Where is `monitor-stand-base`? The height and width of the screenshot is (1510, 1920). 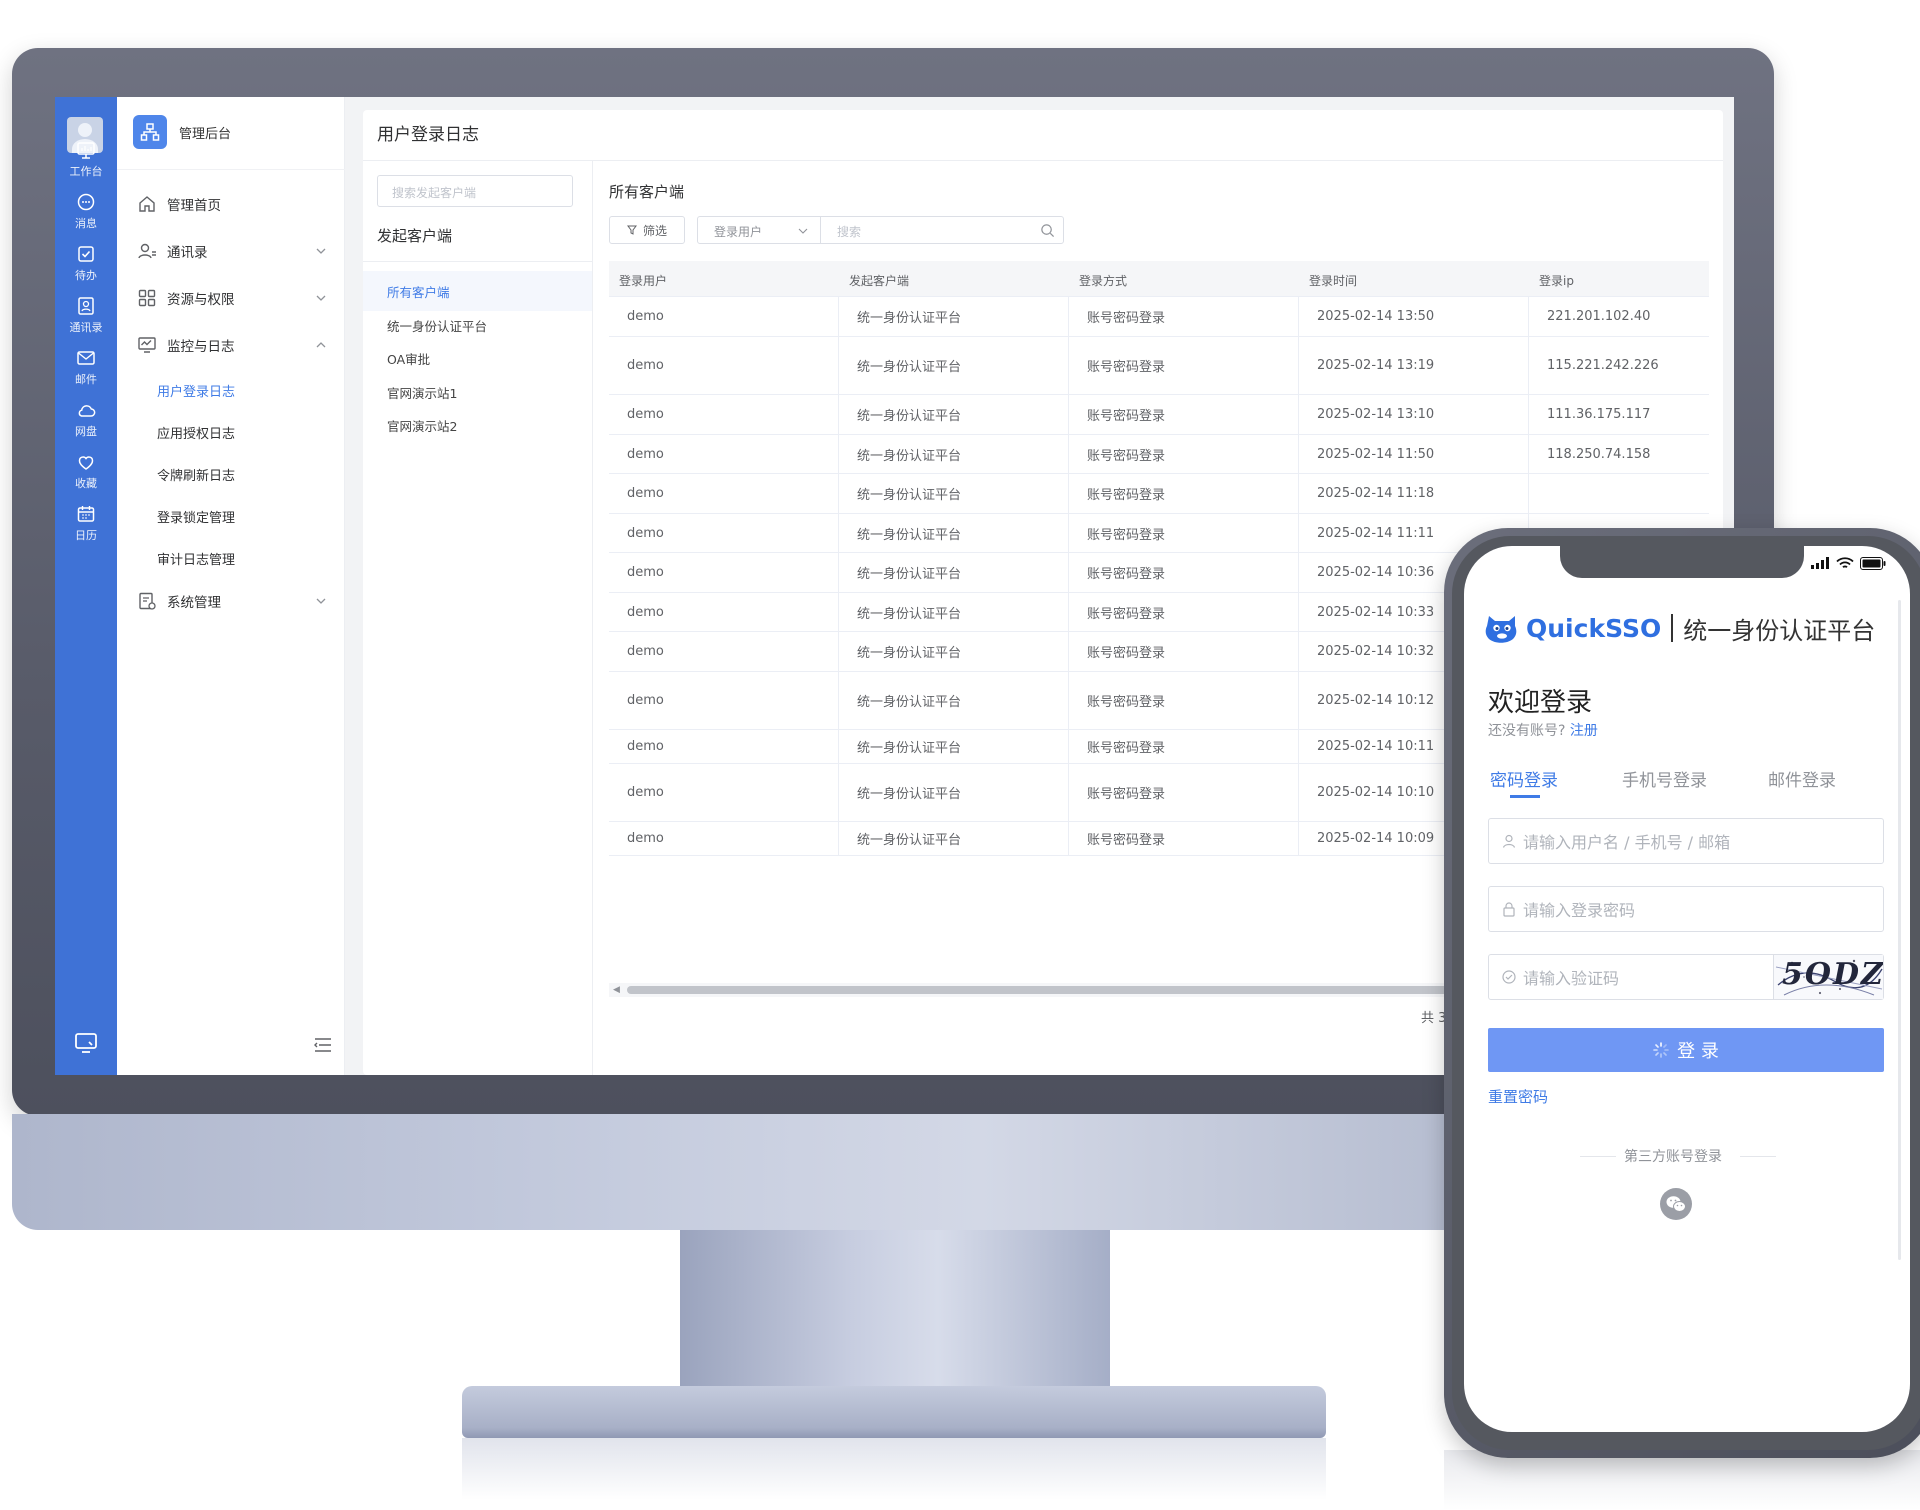
monitor-stand-base is located at coordinates (894, 1412).